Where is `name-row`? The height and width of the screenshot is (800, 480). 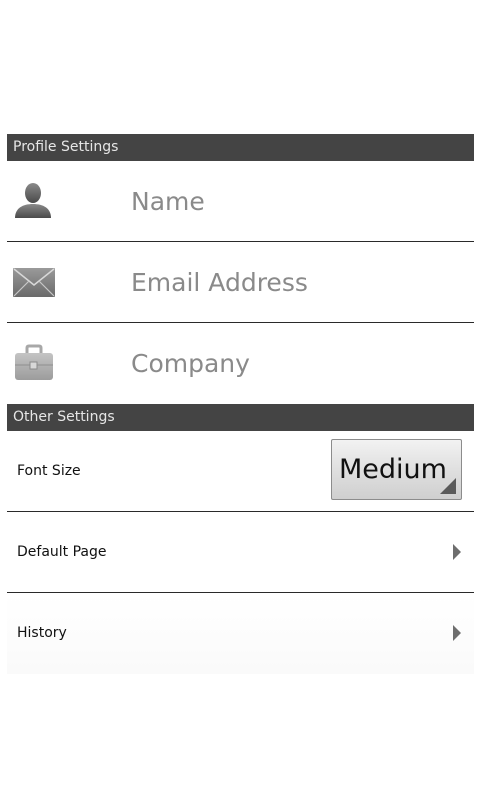
name-row is located at coordinates (240, 201).